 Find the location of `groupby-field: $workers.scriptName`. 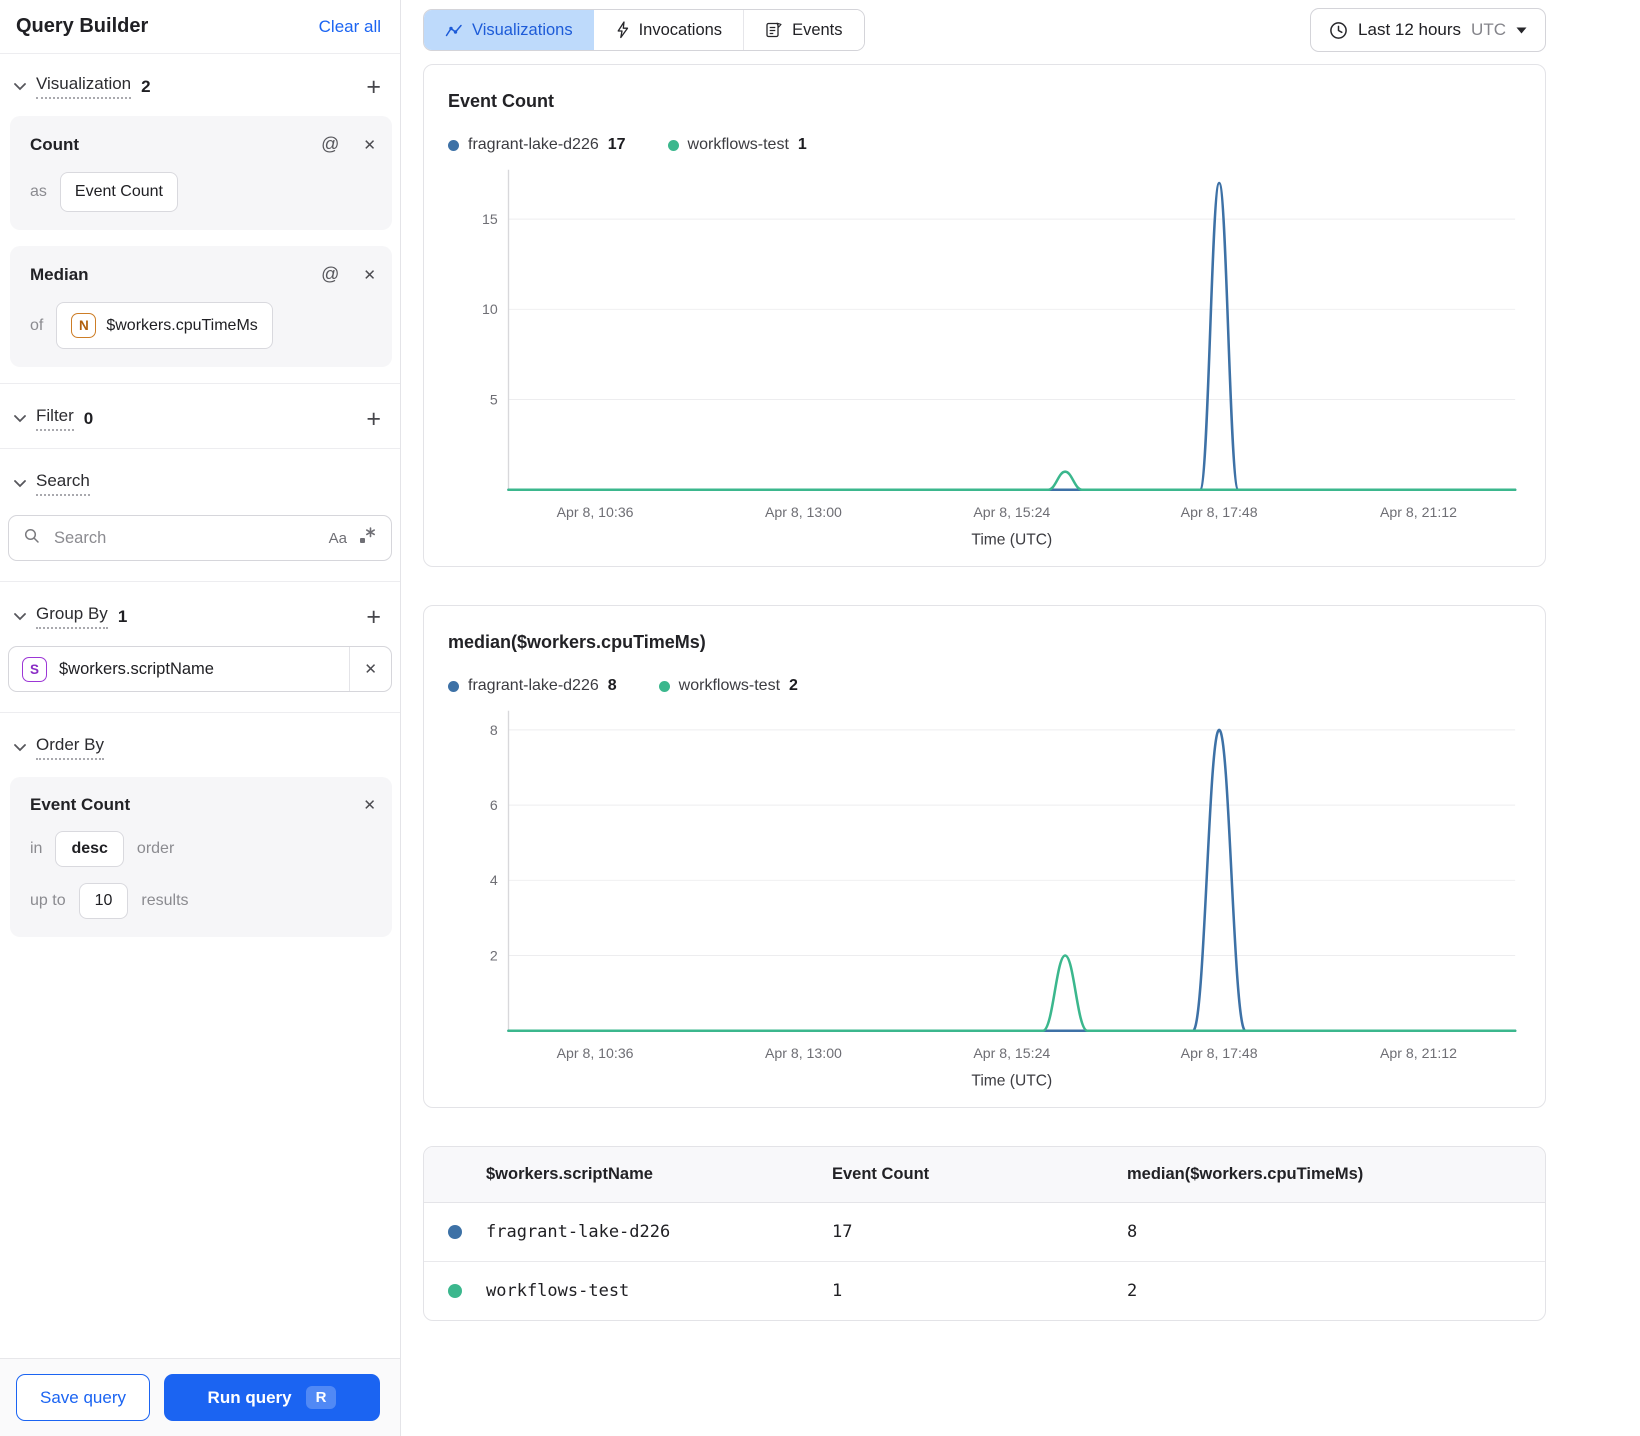

groupby-field: $workers.scriptName is located at coordinates (136, 668).